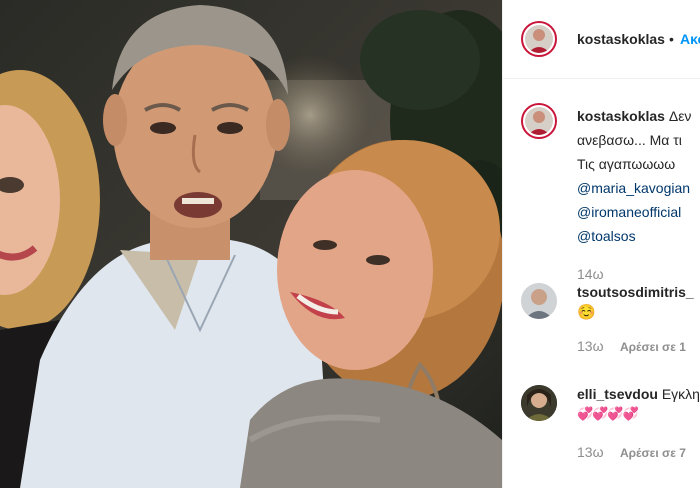  Describe the element at coordinates (638, 274) in the screenshot. I see `caption-time: 14ω` at that location.